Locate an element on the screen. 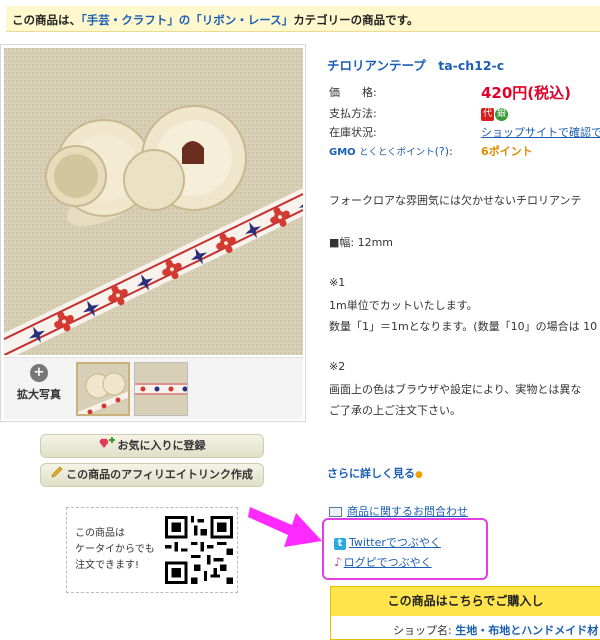 The width and height of the screenshot is (600, 640). product-inquiry-label: 商品に関するお問合わせ is located at coordinates (407, 511).